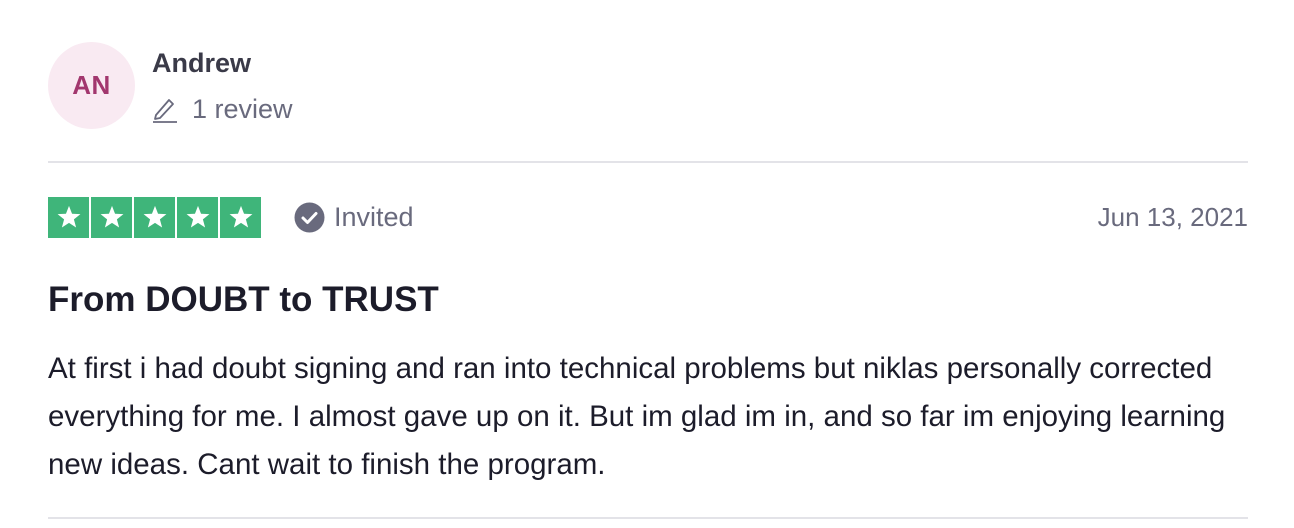 The height and width of the screenshot is (528, 1294). I want to click on verification-badge: Invited, so click(354, 217).